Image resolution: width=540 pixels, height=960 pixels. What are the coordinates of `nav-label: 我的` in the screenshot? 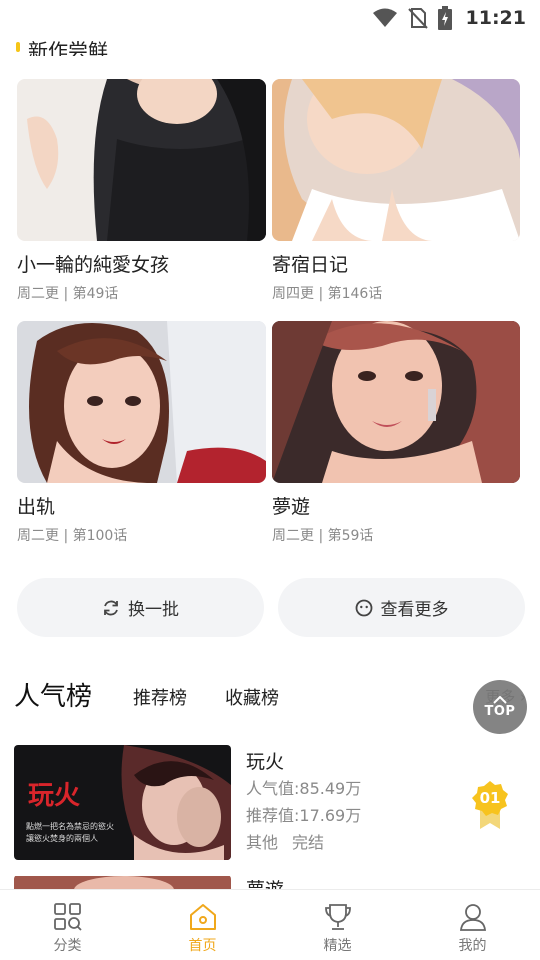 It's located at (472, 946).